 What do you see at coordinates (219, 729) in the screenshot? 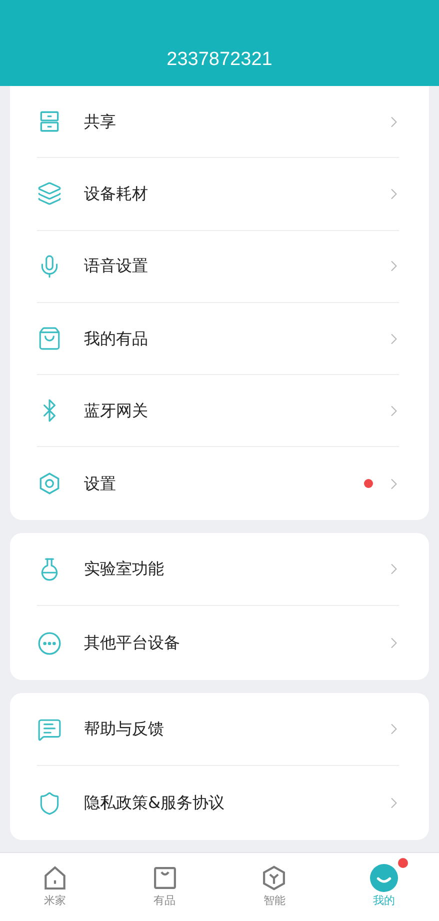
I see `menu-item: 帮助与反馈` at bounding box center [219, 729].